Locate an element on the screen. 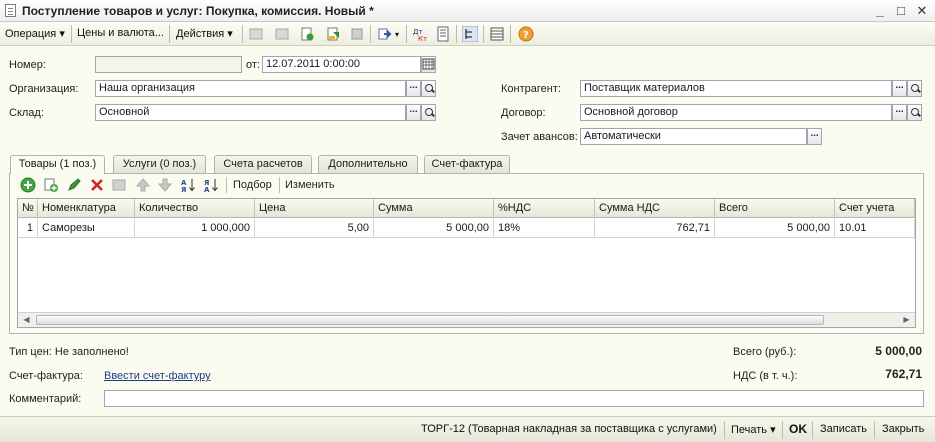 The height and width of the screenshot is (442, 935). save-green-icon is located at coordinates (333, 34).